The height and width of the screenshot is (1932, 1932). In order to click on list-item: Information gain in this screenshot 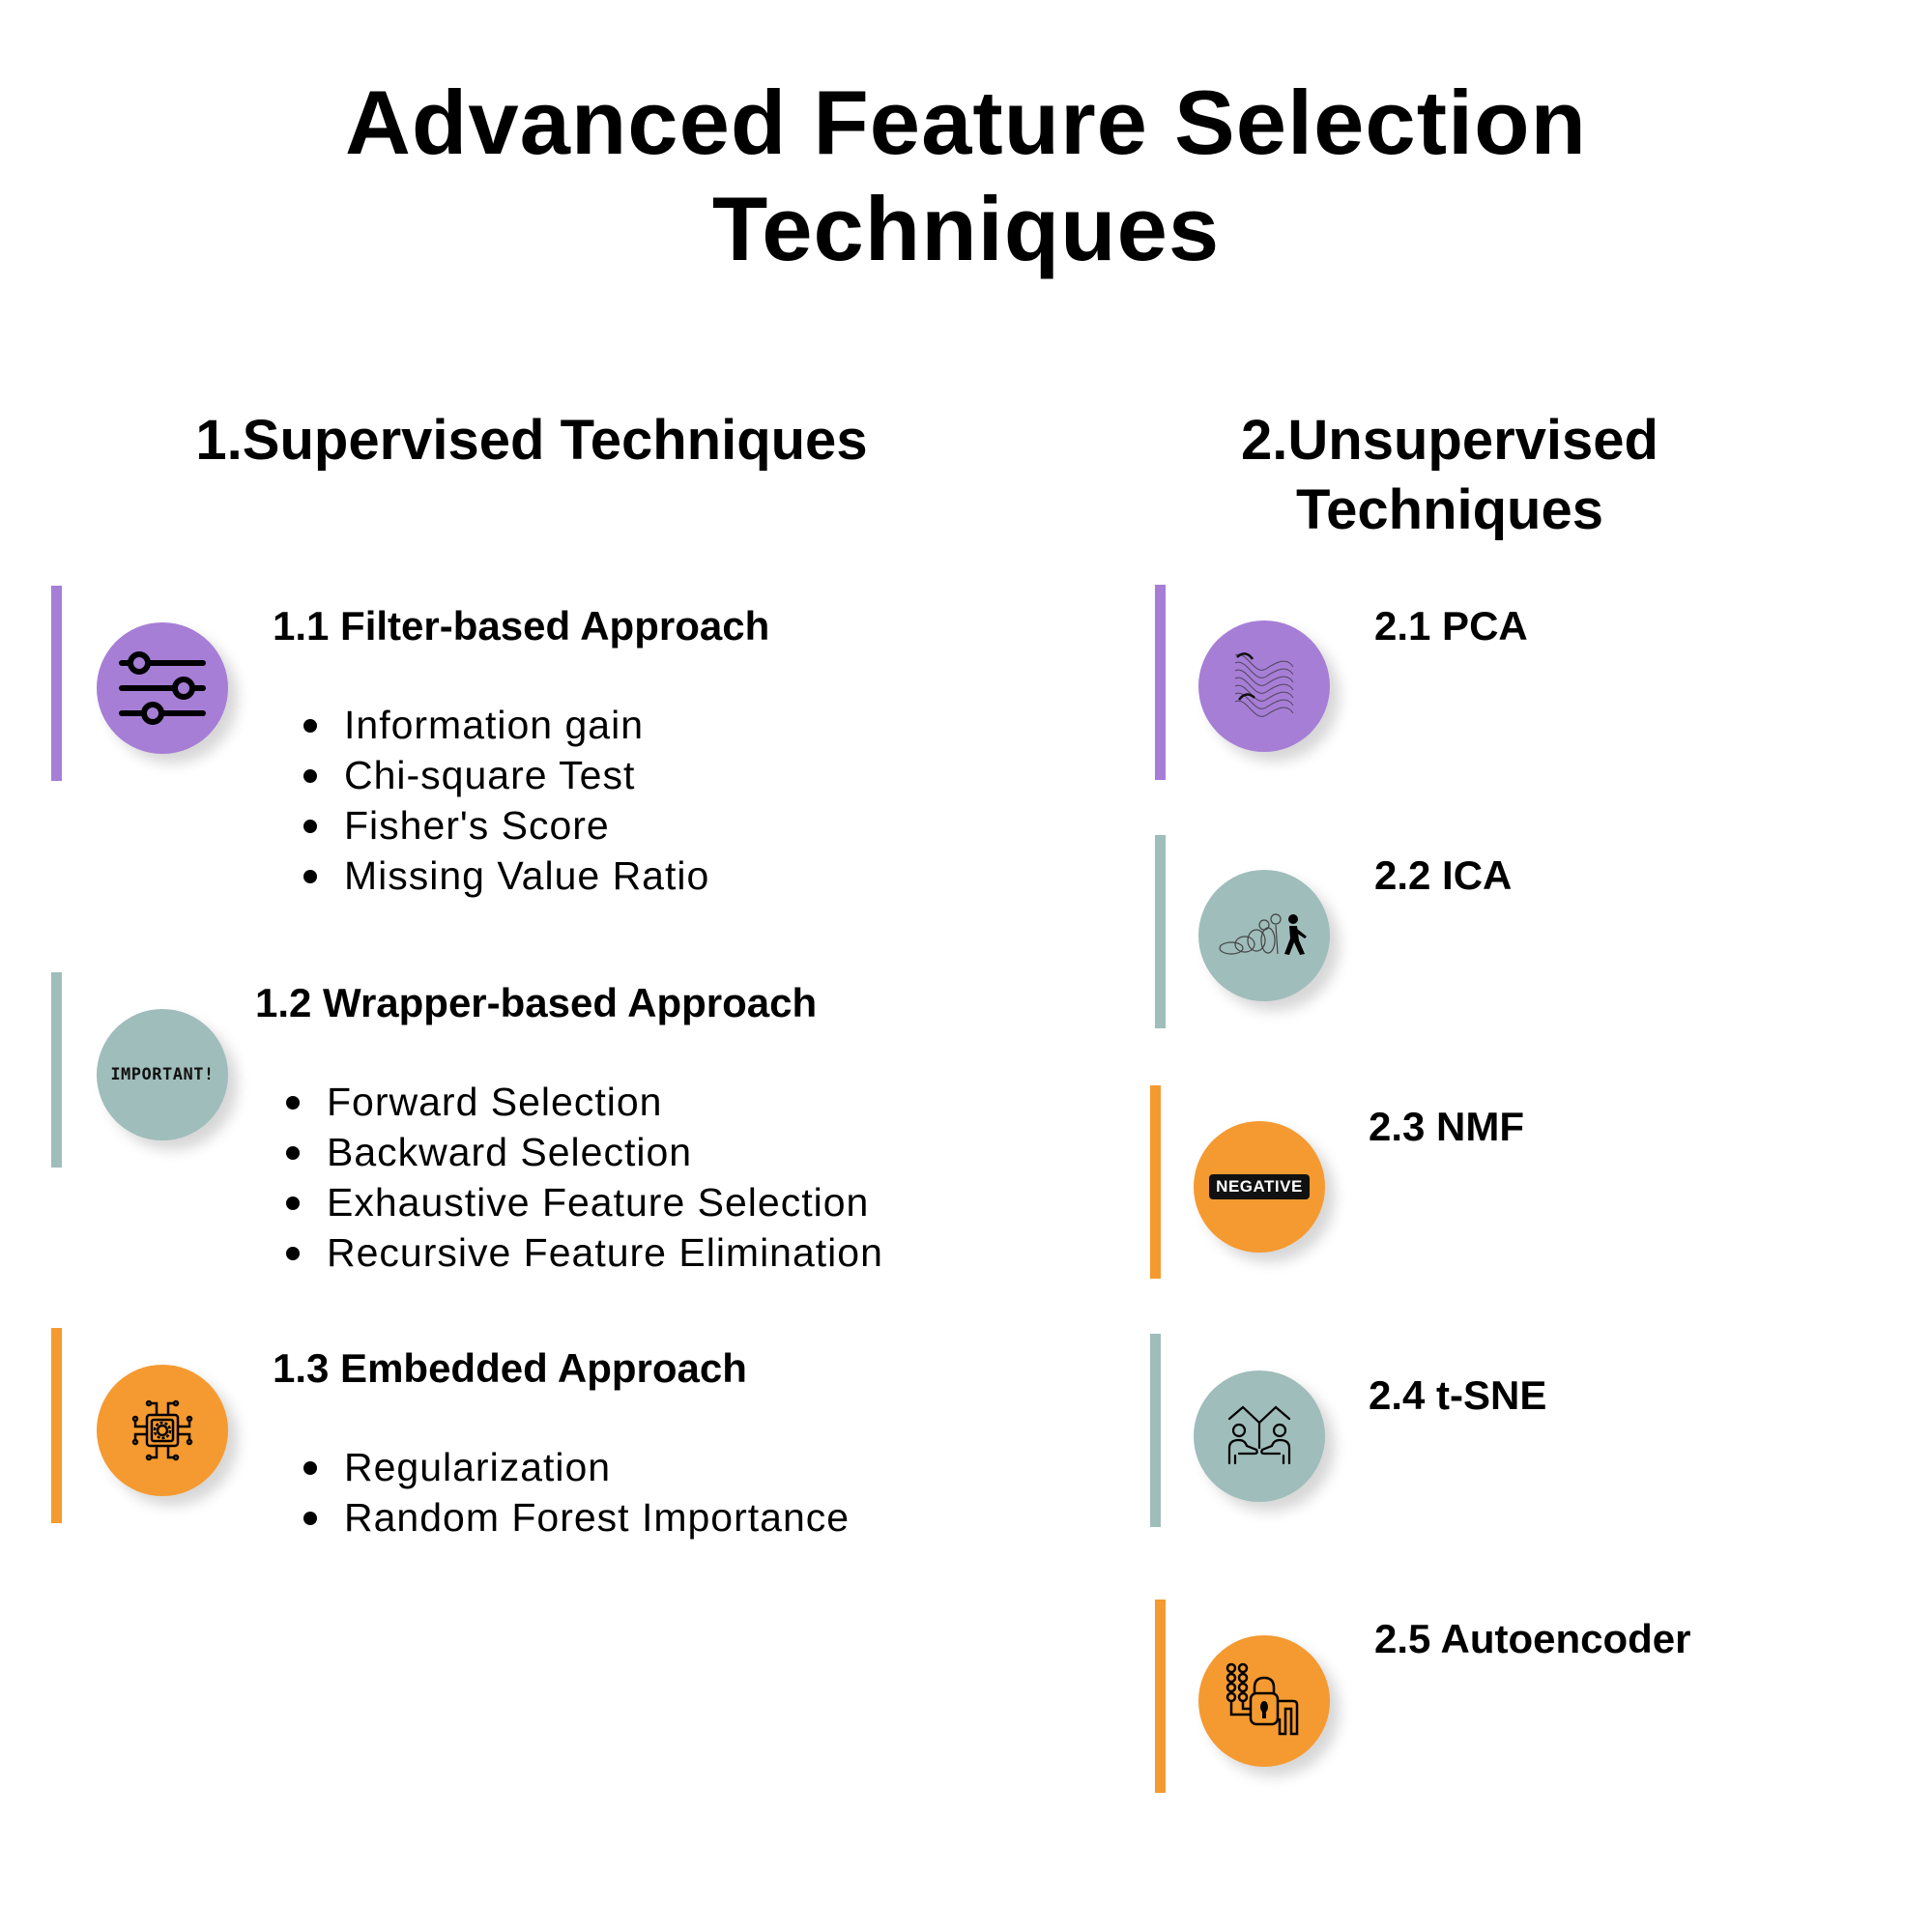, I will do `click(502, 725)`.